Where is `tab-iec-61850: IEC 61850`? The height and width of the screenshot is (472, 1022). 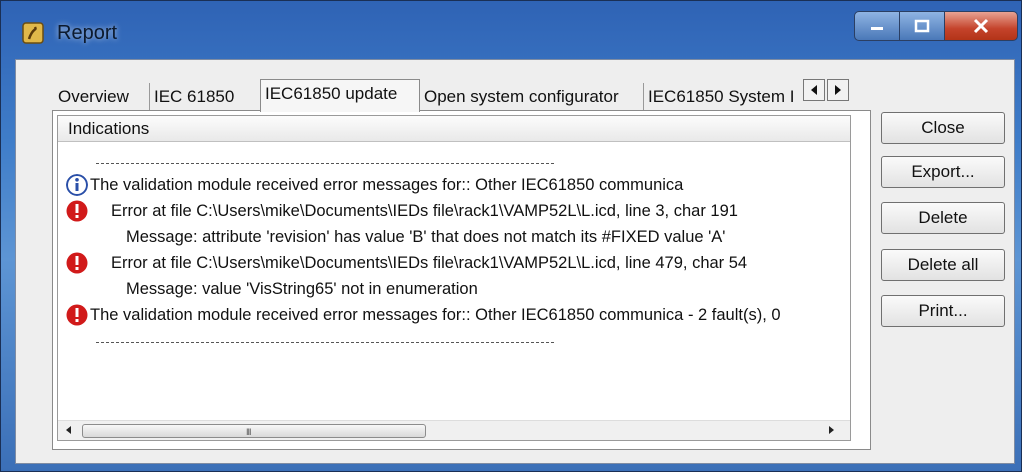
tab-iec-61850: IEC 61850 is located at coordinates (206, 97).